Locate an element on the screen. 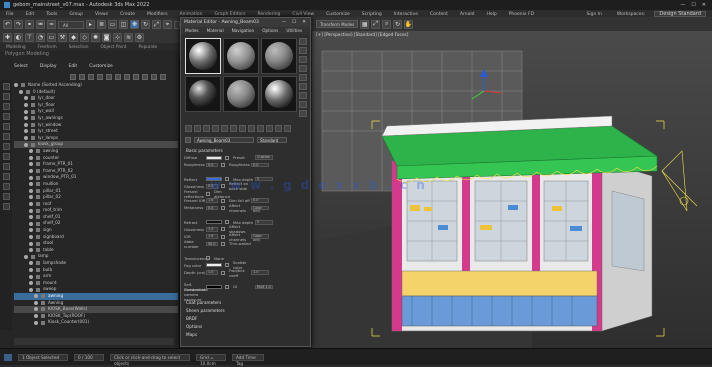  motion-icon: ◔ is located at coordinates (40, 37).